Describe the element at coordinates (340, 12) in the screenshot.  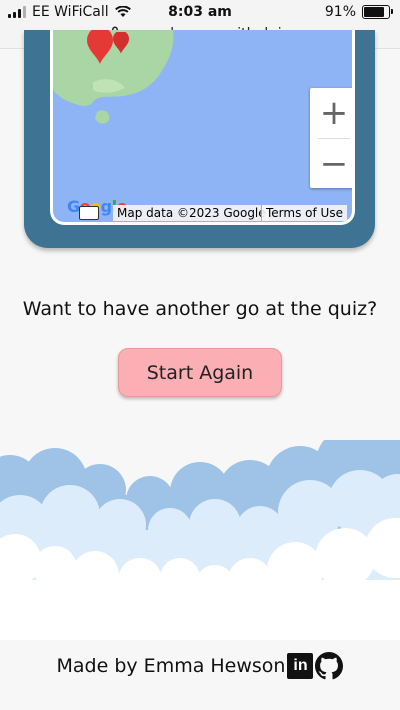
I see `battery-percent: 91%` at that location.